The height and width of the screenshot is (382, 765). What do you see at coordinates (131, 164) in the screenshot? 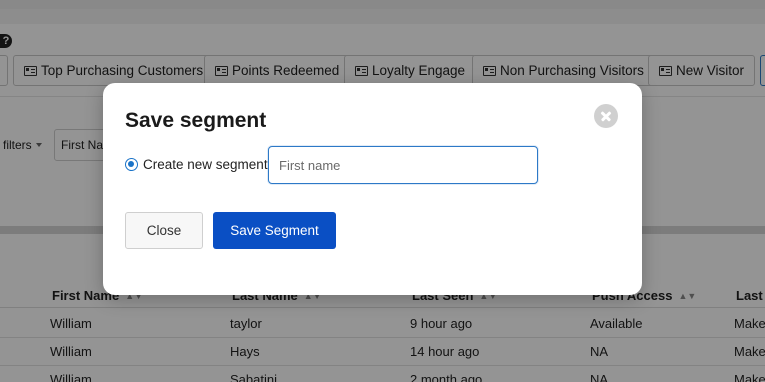
I see `radio-button` at bounding box center [131, 164].